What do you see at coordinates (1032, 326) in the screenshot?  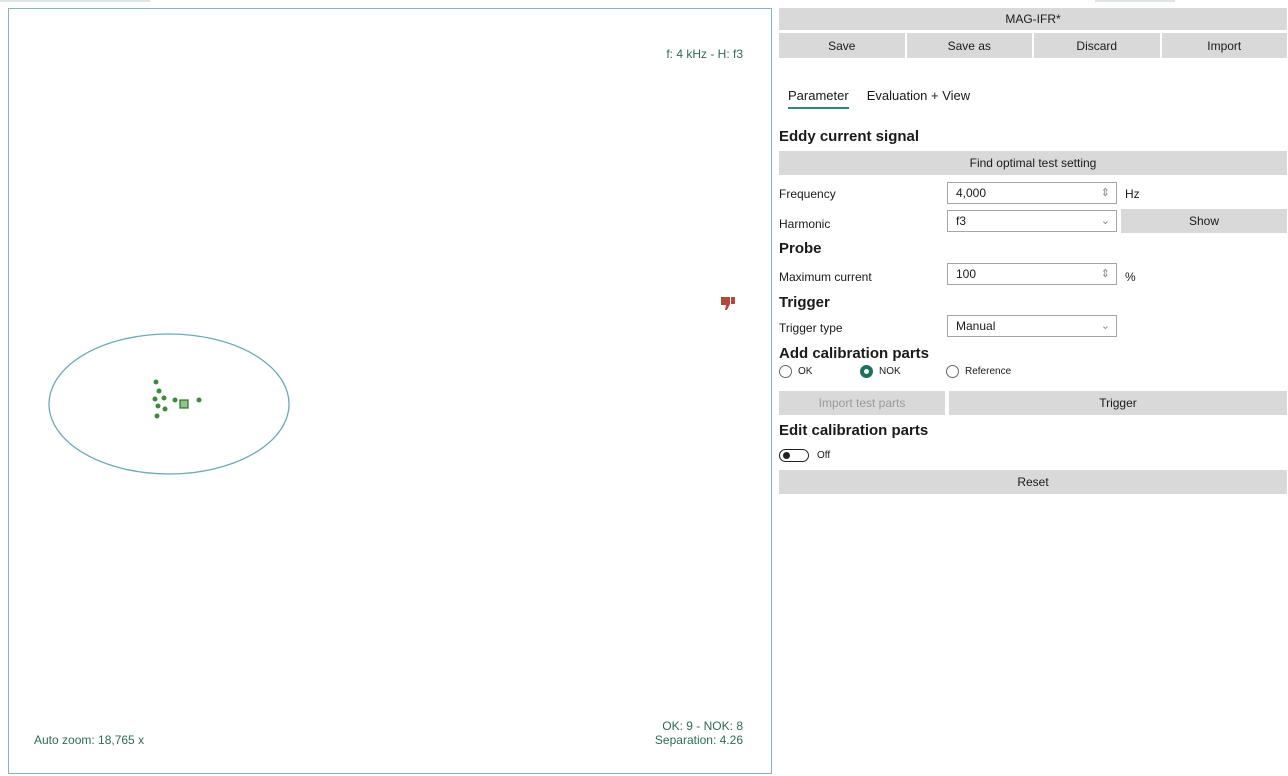 I see `trigger-type-select: Manual ⌄` at bounding box center [1032, 326].